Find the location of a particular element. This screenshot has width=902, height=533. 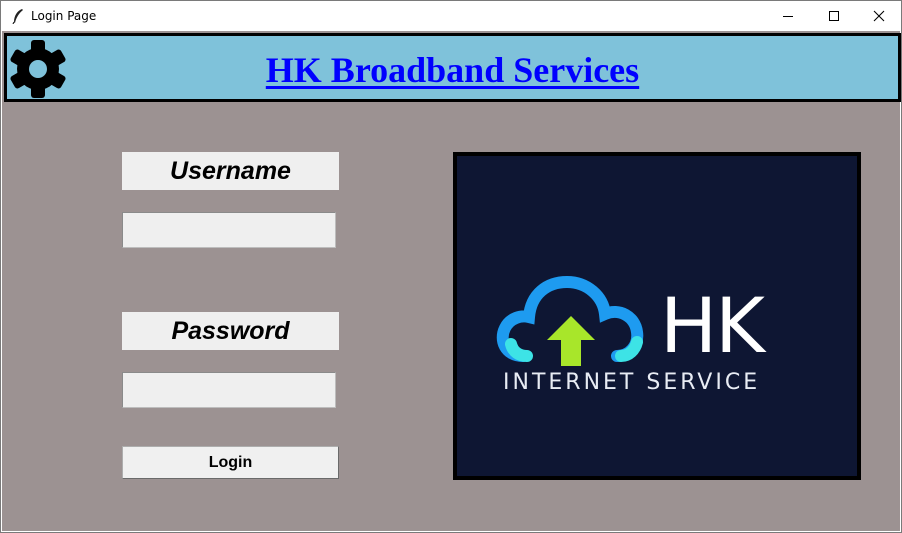

header-banner: HK Broadband Services is located at coordinates (452, 67).